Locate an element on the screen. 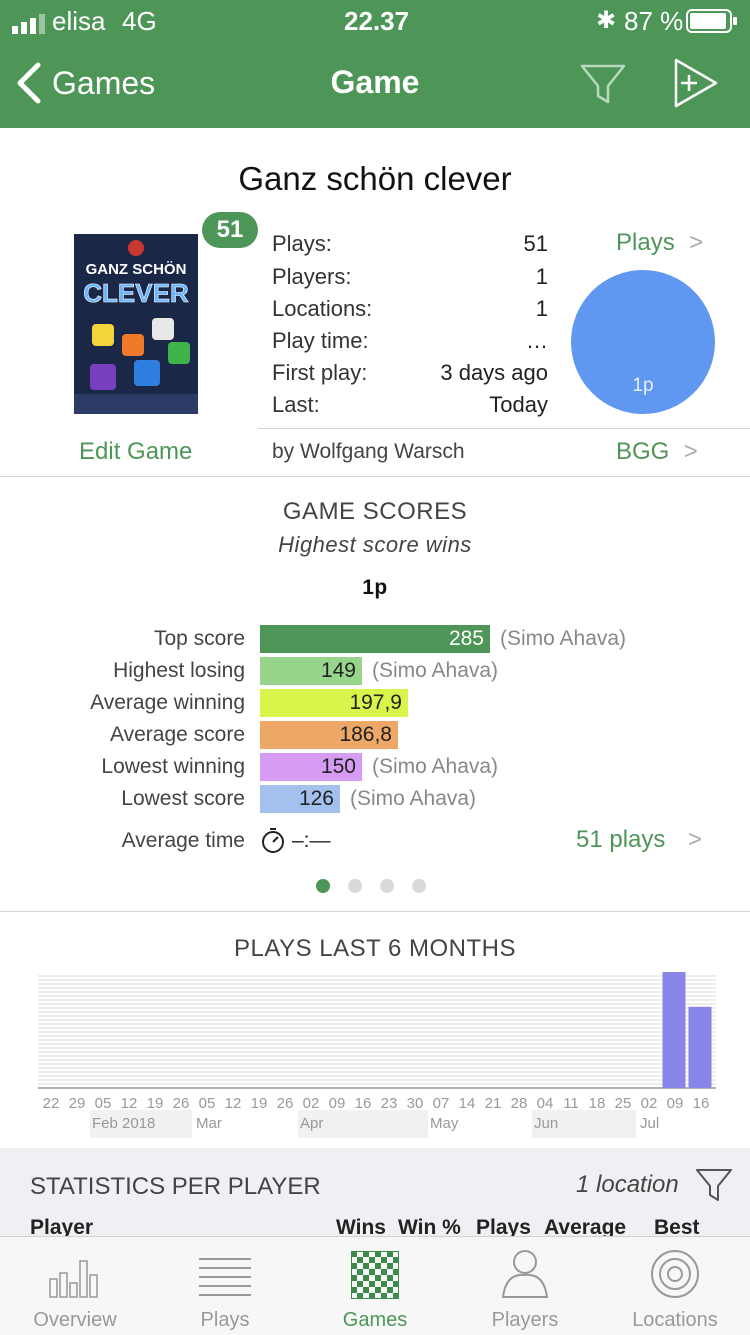 Image resolution: width=750 pixels, height=1335 pixels. checkerboard-icon is located at coordinates (375, 1275).